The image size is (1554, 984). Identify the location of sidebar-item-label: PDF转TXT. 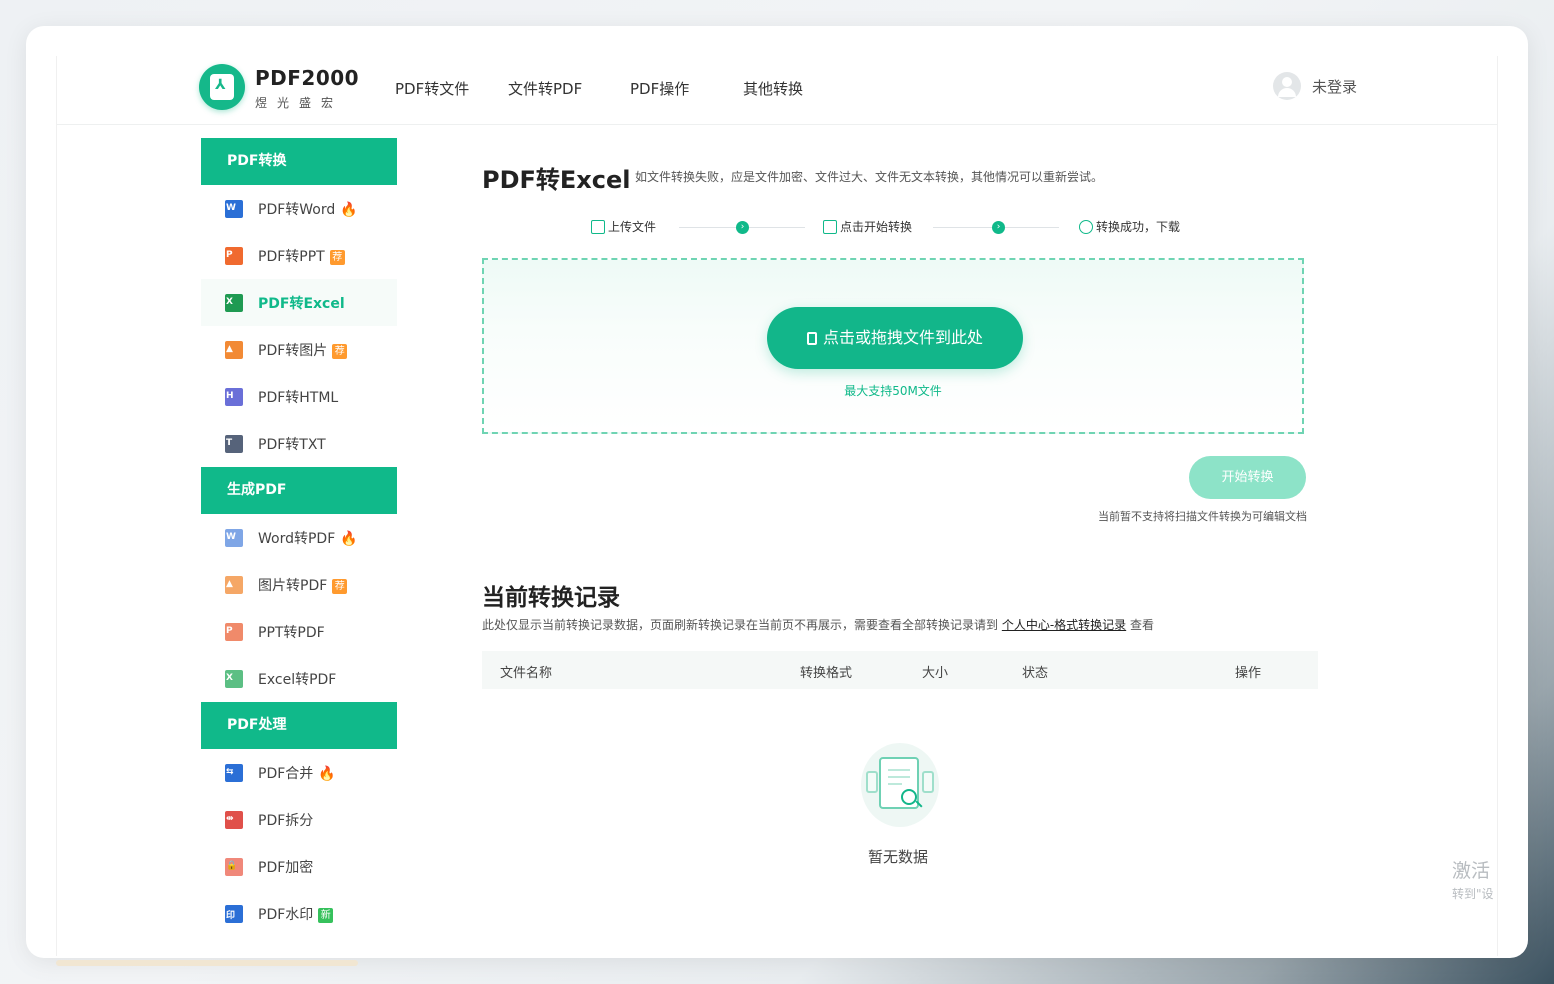
(292, 445).